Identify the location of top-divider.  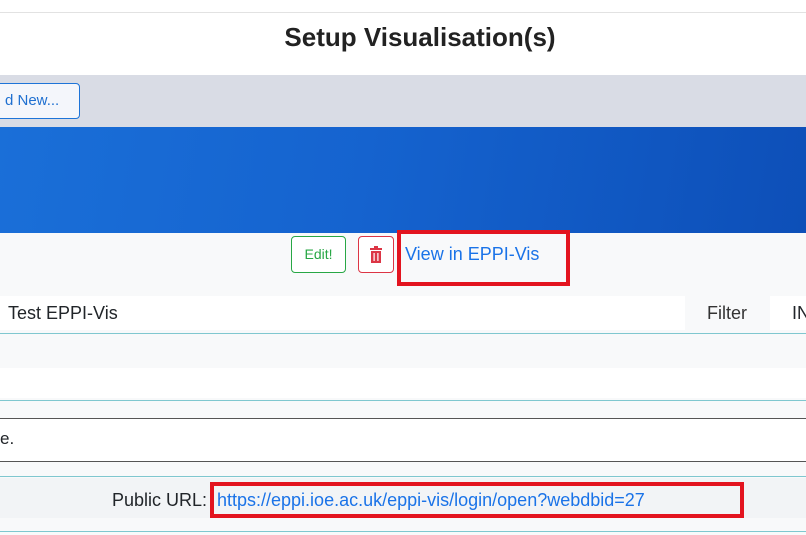
(403, 12).